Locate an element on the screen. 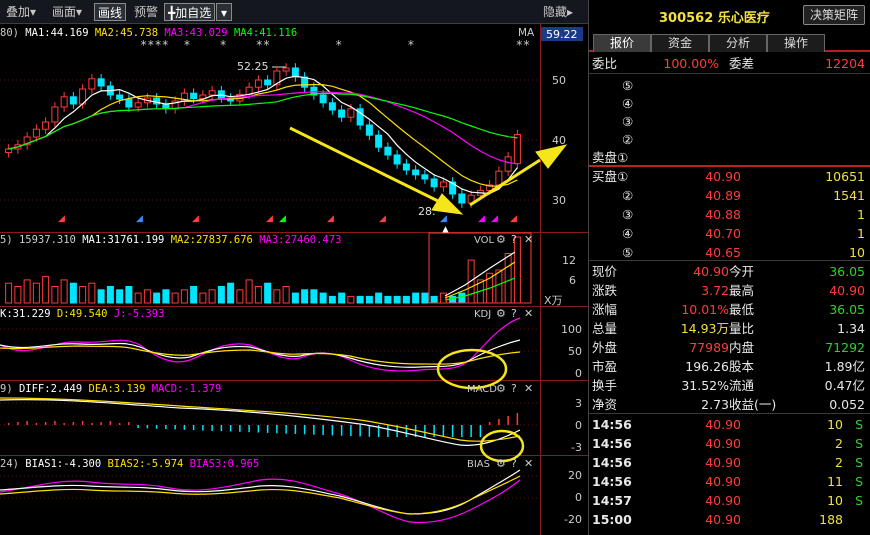  bias-gear-icon: ⚙ is located at coordinates (501, 463).